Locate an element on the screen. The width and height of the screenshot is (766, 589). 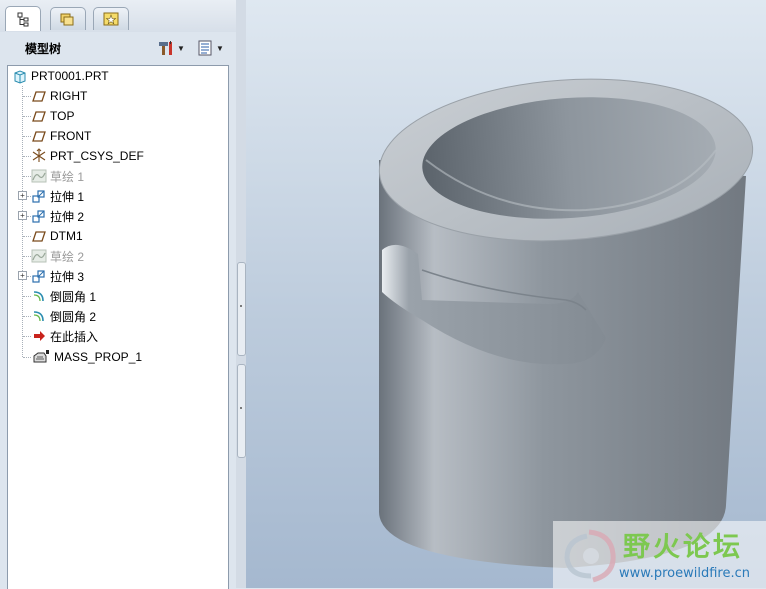
tree-item-label: 拉伸 3 is located at coordinates (67, 276).